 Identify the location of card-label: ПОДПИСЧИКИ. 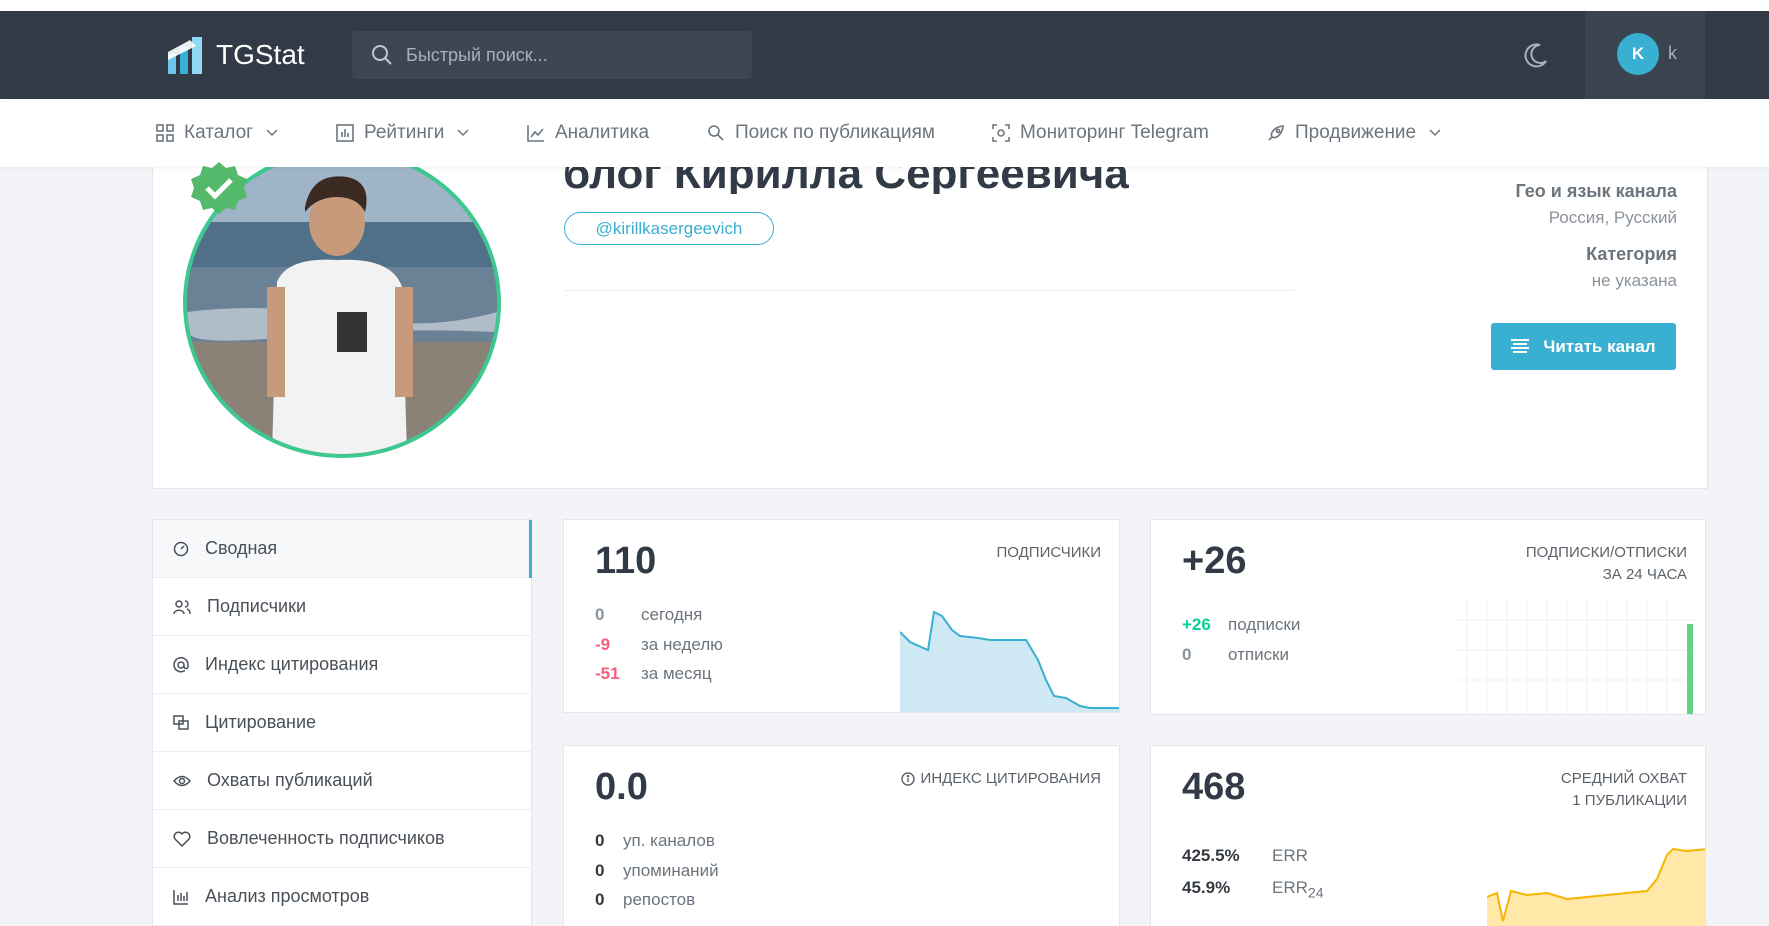
(1048, 552).